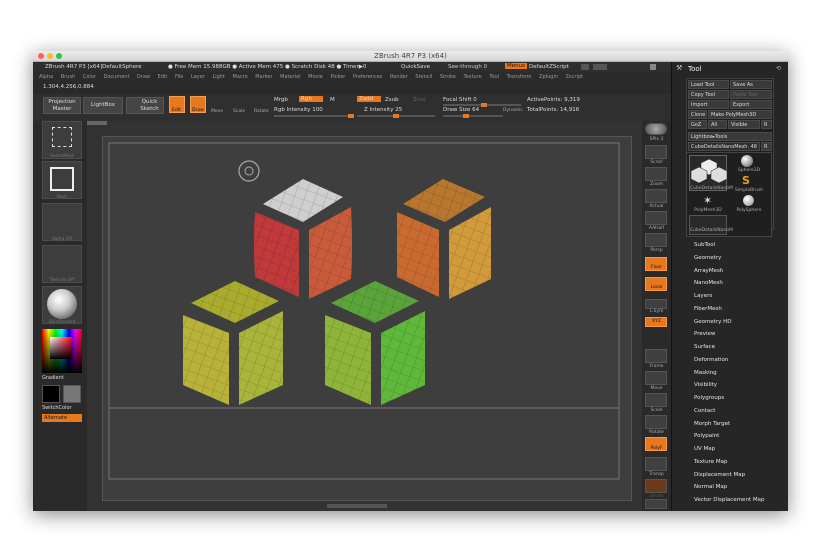  What do you see at coordinates (713, 322) in the screenshot?
I see `subpalette-geometry-hd: Geometry HD` at bounding box center [713, 322].